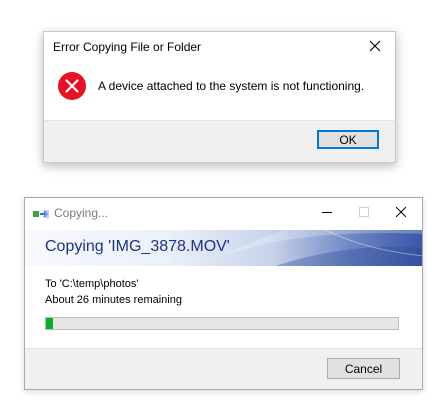 The height and width of the screenshot is (417, 443). I want to click on error-dialog-footer: OK, so click(219, 141).